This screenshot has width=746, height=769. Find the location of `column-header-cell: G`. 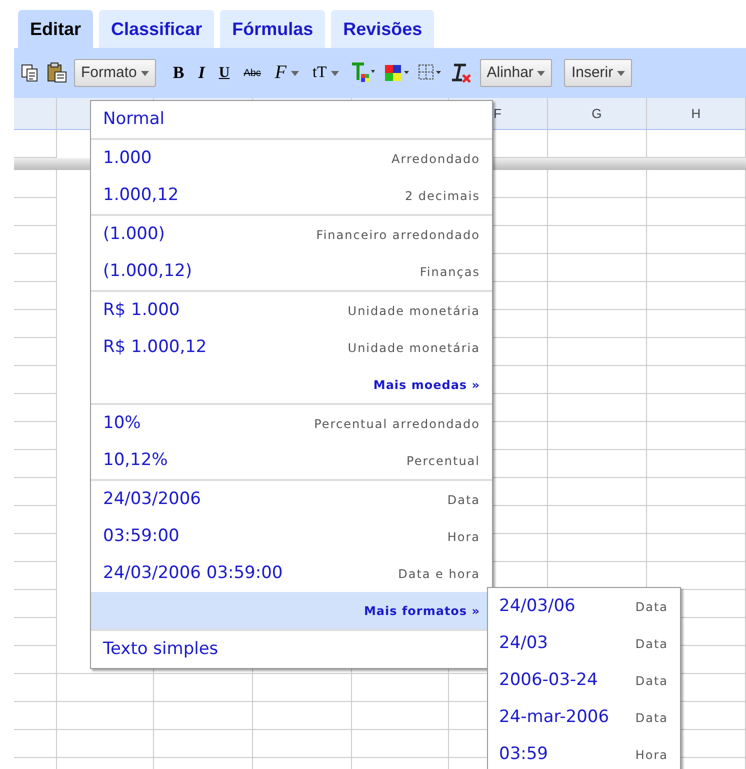

column-header-cell: G is located at coordinates (597, 113).